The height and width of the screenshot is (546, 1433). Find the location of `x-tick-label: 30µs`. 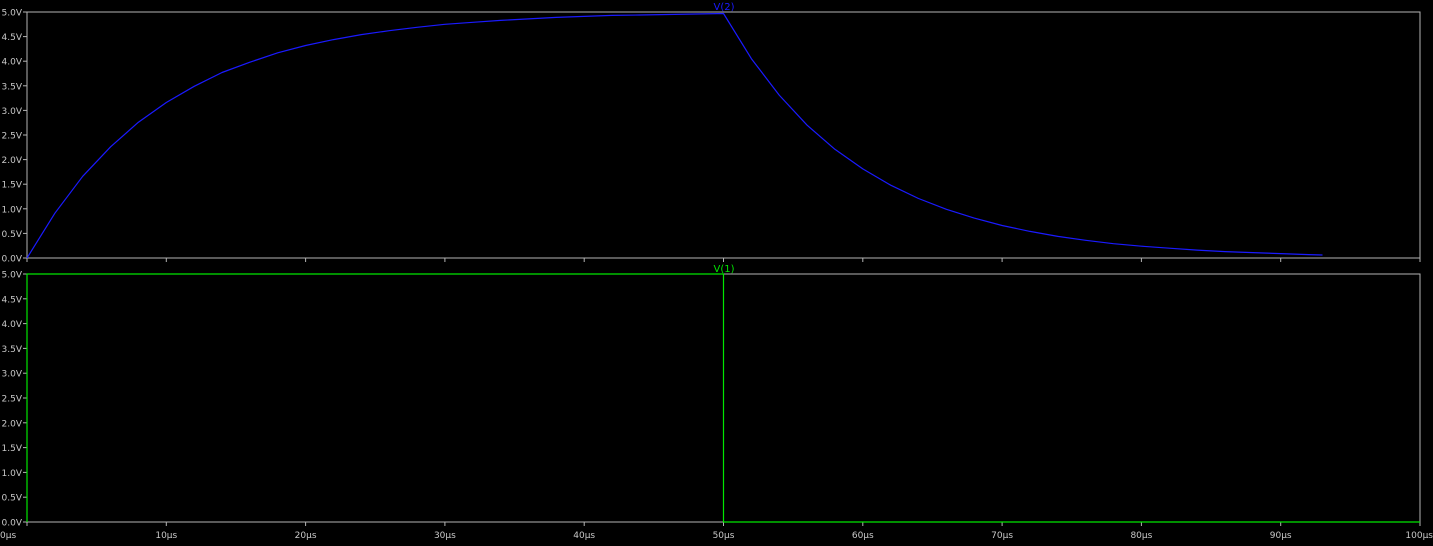

x-tick-label: 30µs is located at coordinates (445, 536).